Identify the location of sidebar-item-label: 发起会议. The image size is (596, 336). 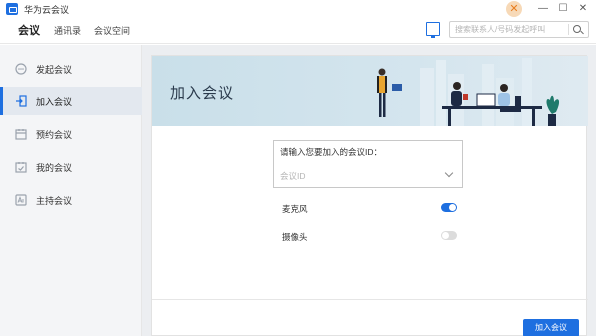
(54, 70).